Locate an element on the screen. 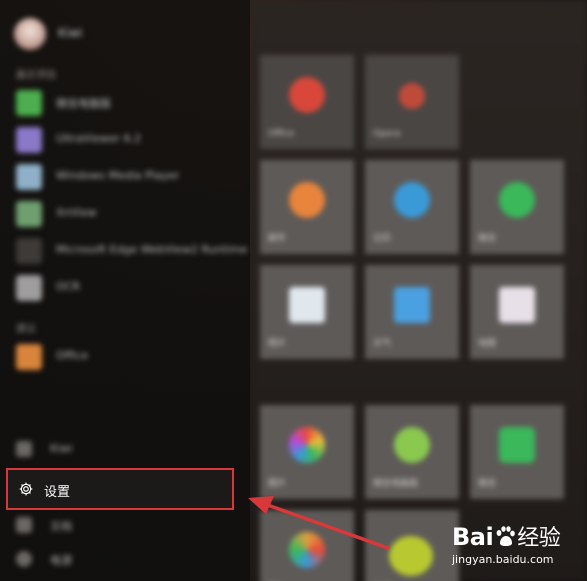 The height and width of the screenshot is (581, 587). tile-maps: 地图 is located at coordinates (517, 312).